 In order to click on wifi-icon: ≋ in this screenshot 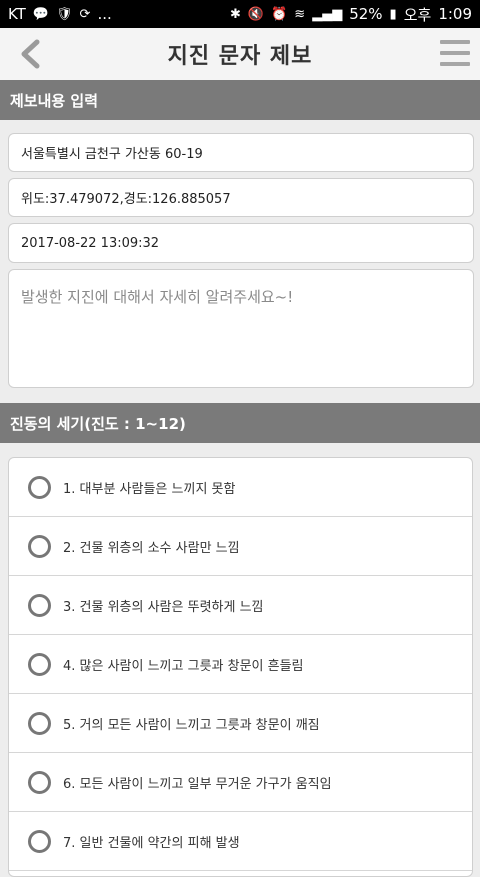, I will do `click(300, 14)`.